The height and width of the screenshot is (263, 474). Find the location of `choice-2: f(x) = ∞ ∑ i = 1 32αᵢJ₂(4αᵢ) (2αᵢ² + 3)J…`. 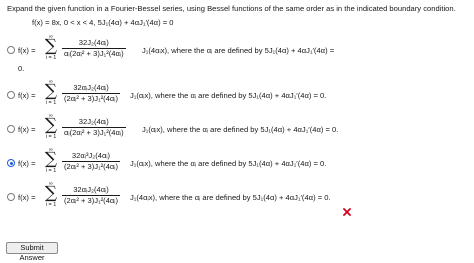

choice-2: f(x) = ∞ ∑ i = 1 32αᵢJ₂(4αᵢ) (2αᵢ² + 3)J… is located at coordinates (237, 96).